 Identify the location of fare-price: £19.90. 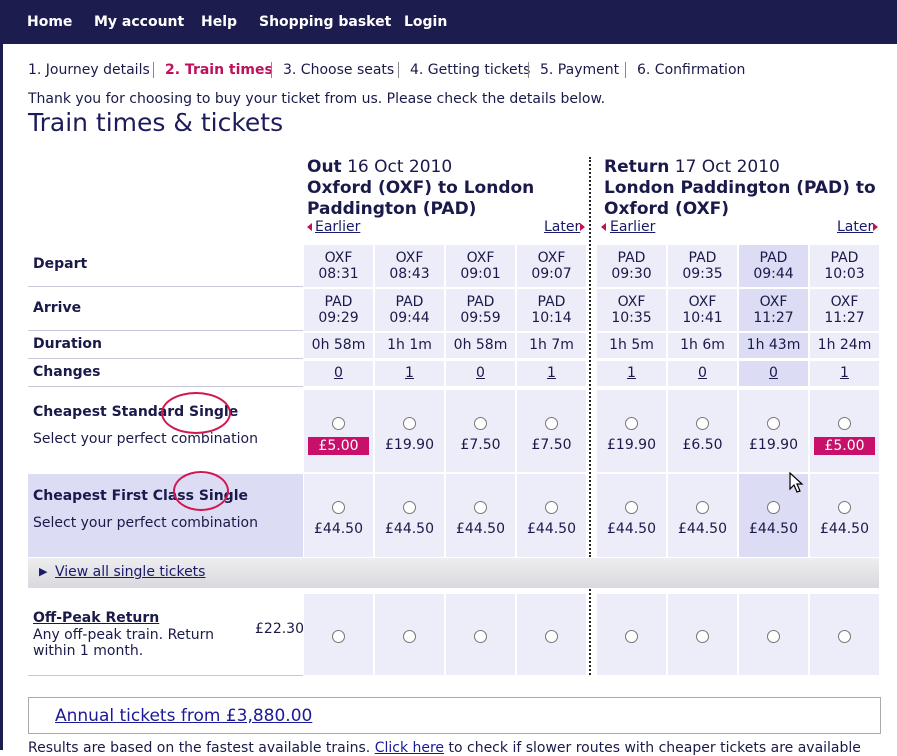
(773, 445).